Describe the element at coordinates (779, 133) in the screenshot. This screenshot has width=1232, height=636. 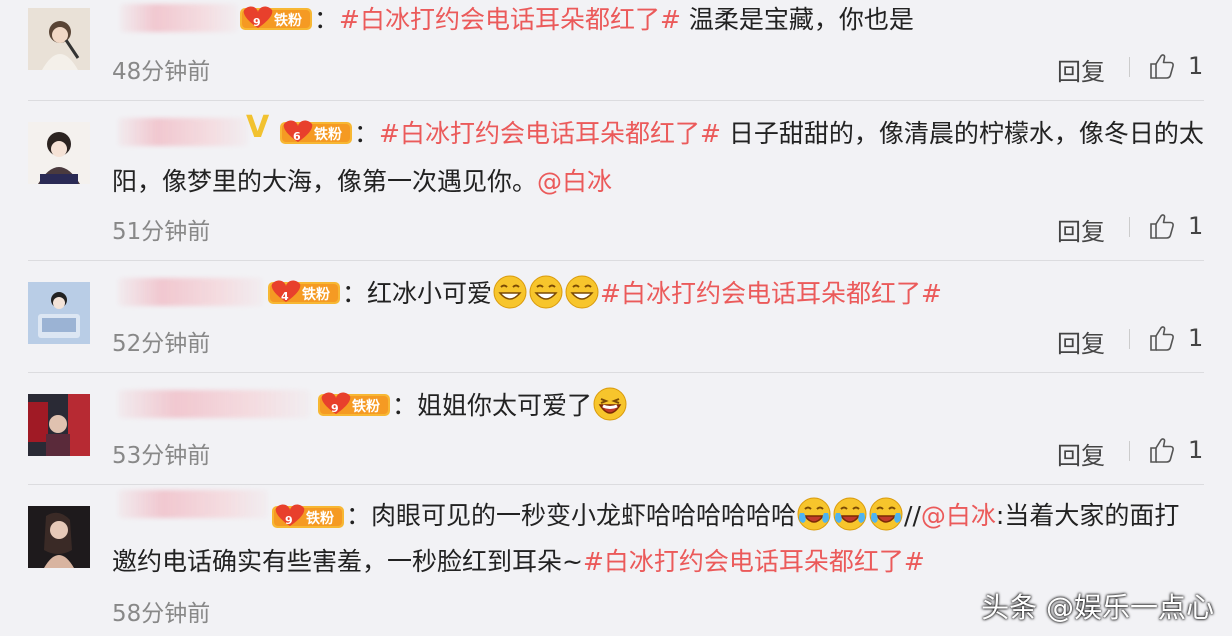
I see `comment-text: ：#白冰打约会电话耳朵都红了# 日子甜甜的，像清晨的柠檬水，像冬日的太` at that location.